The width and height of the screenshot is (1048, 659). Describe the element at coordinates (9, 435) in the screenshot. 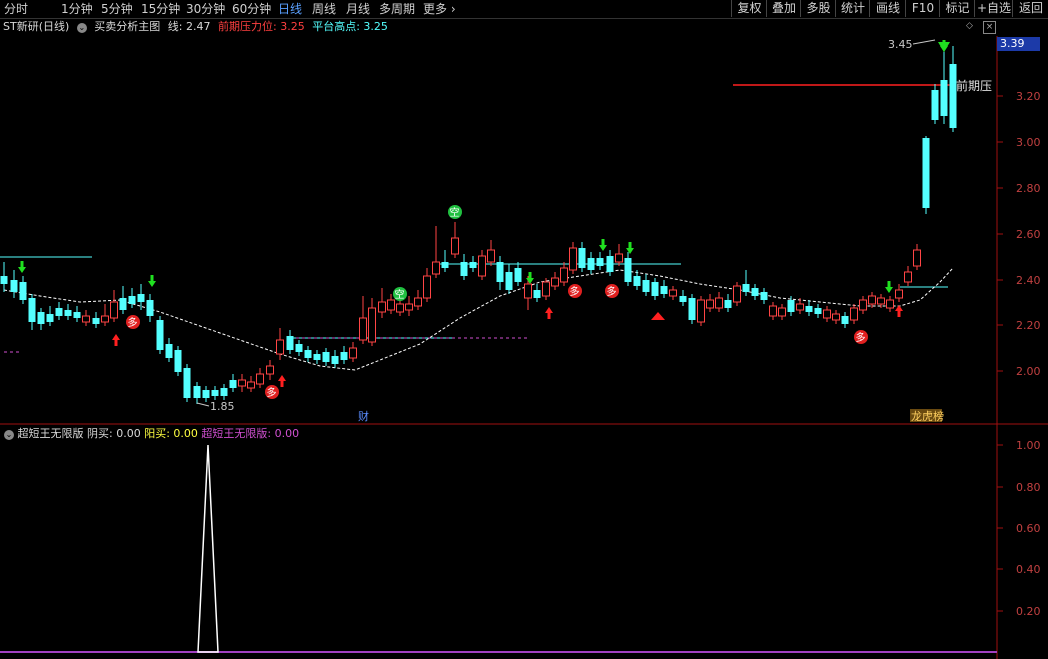

I see `dropdown-icon: ⌄` at that location.